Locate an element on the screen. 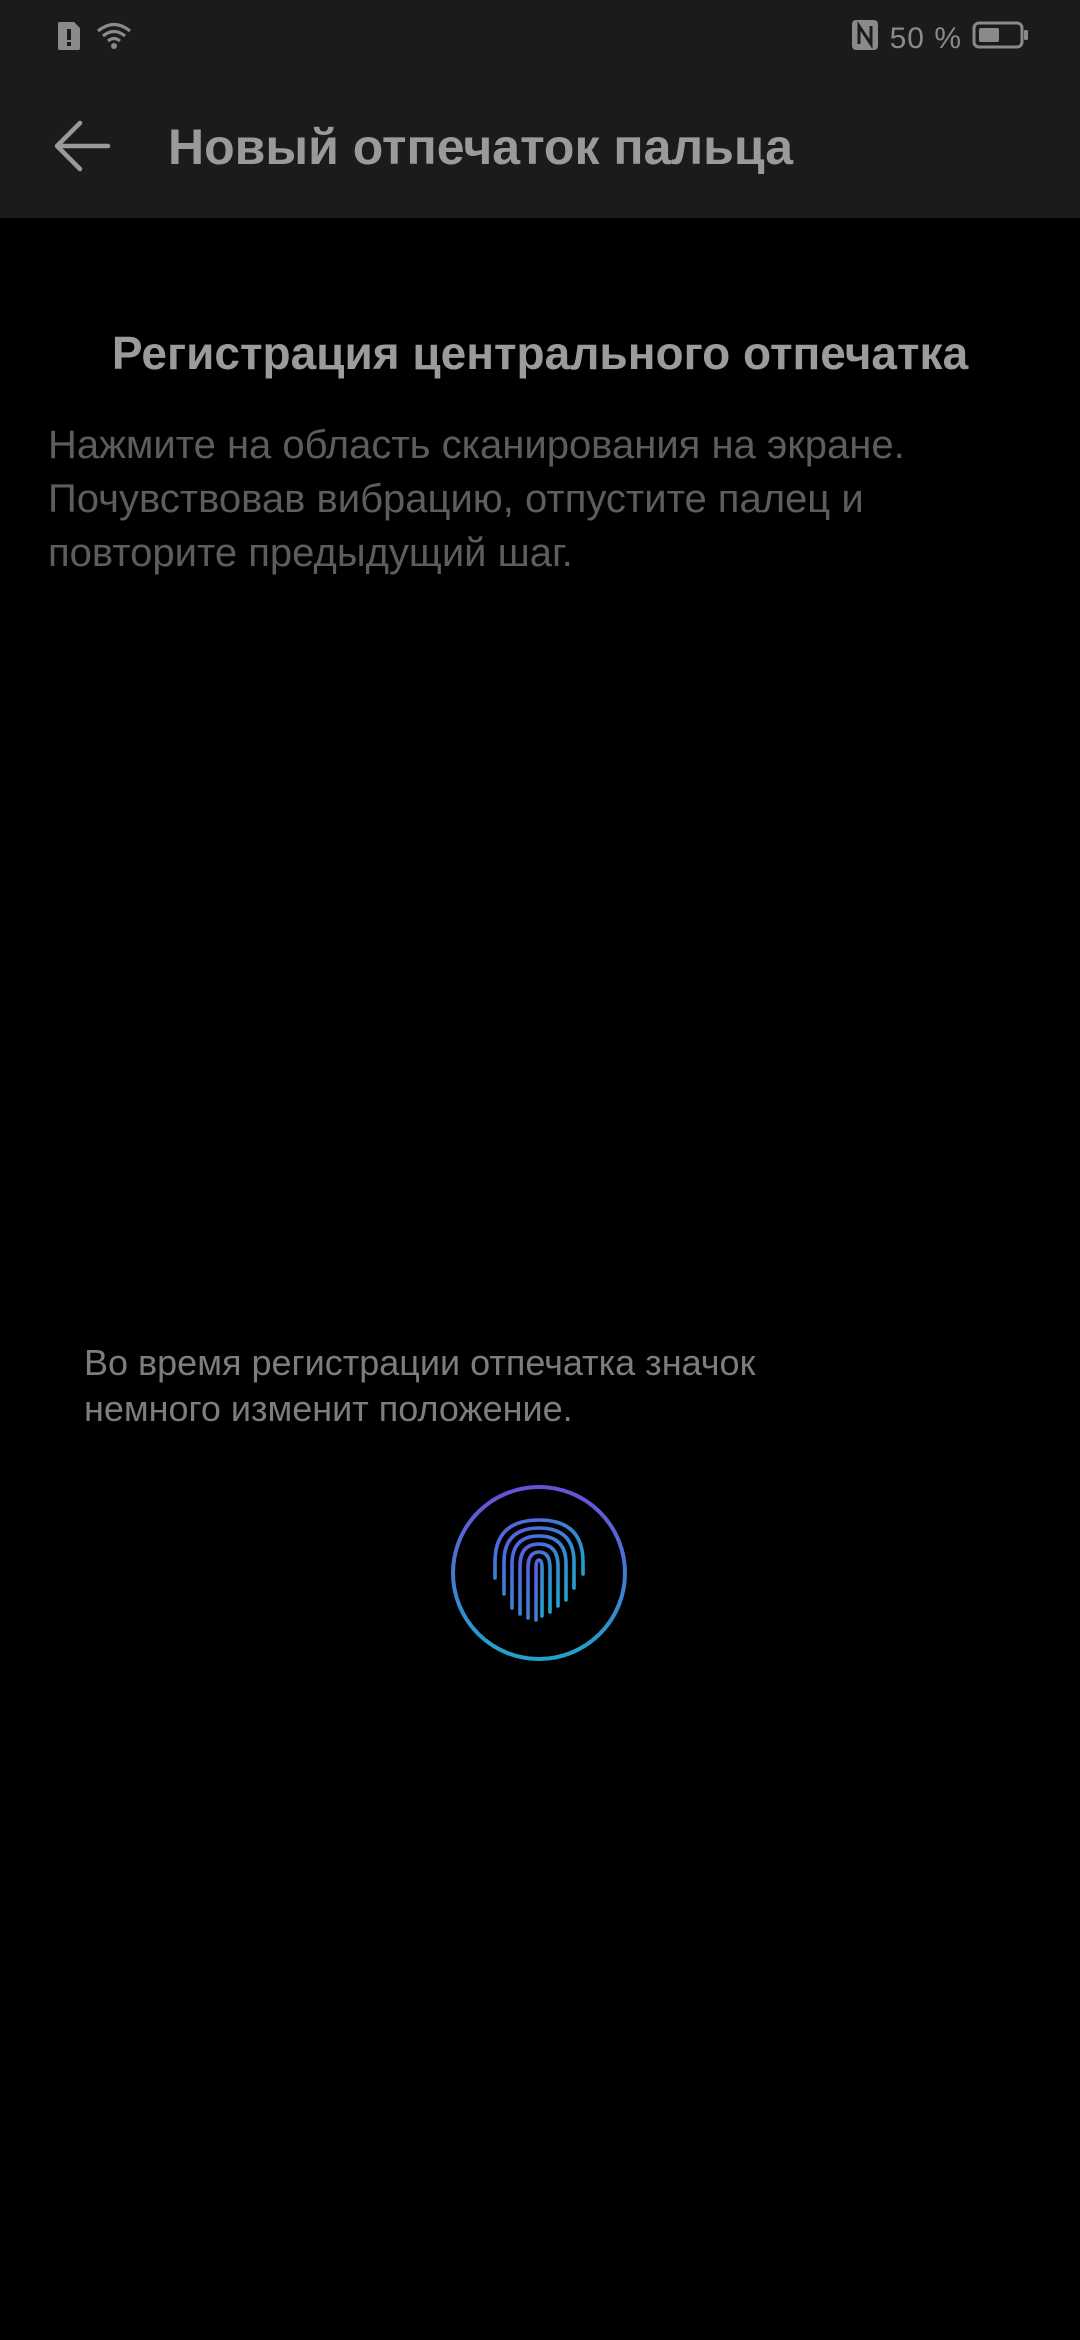 This screenshot has width=1080, height=2340. alert-icon is located at coordinates (69, 38).